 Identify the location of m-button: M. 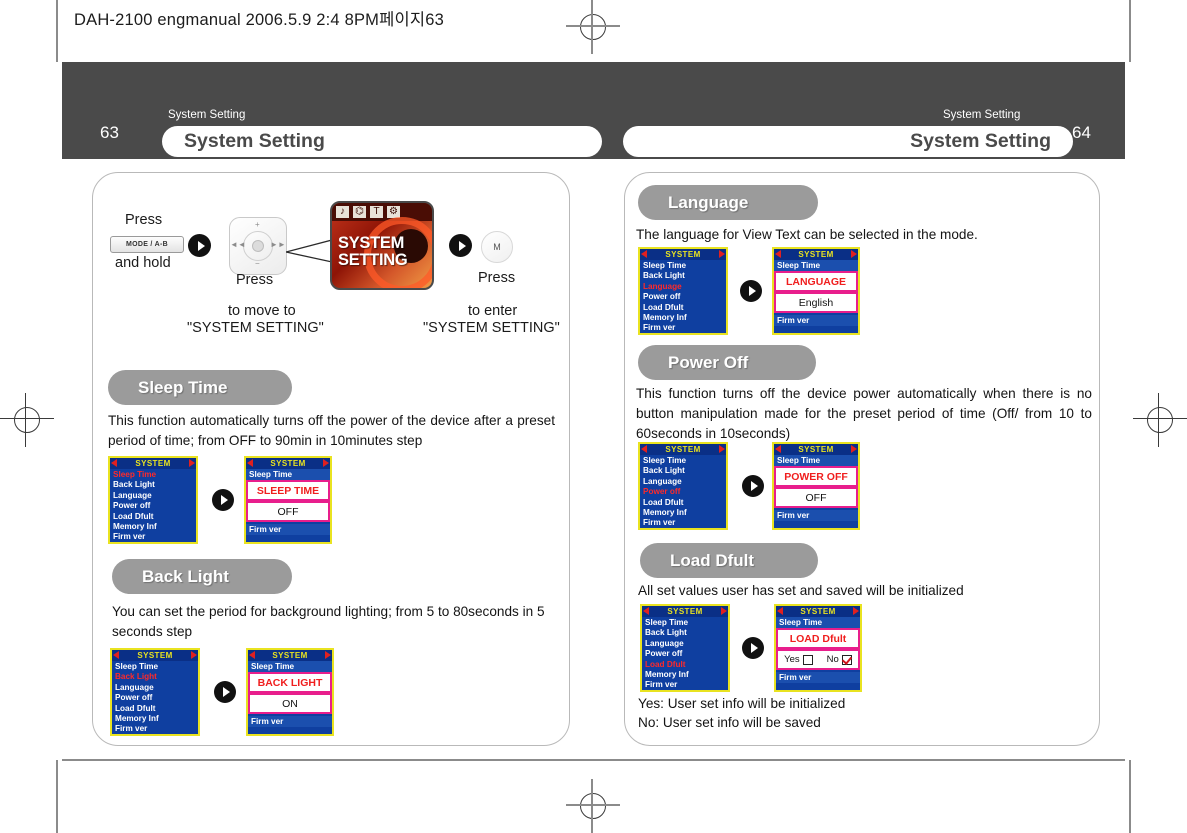
(497, 247).